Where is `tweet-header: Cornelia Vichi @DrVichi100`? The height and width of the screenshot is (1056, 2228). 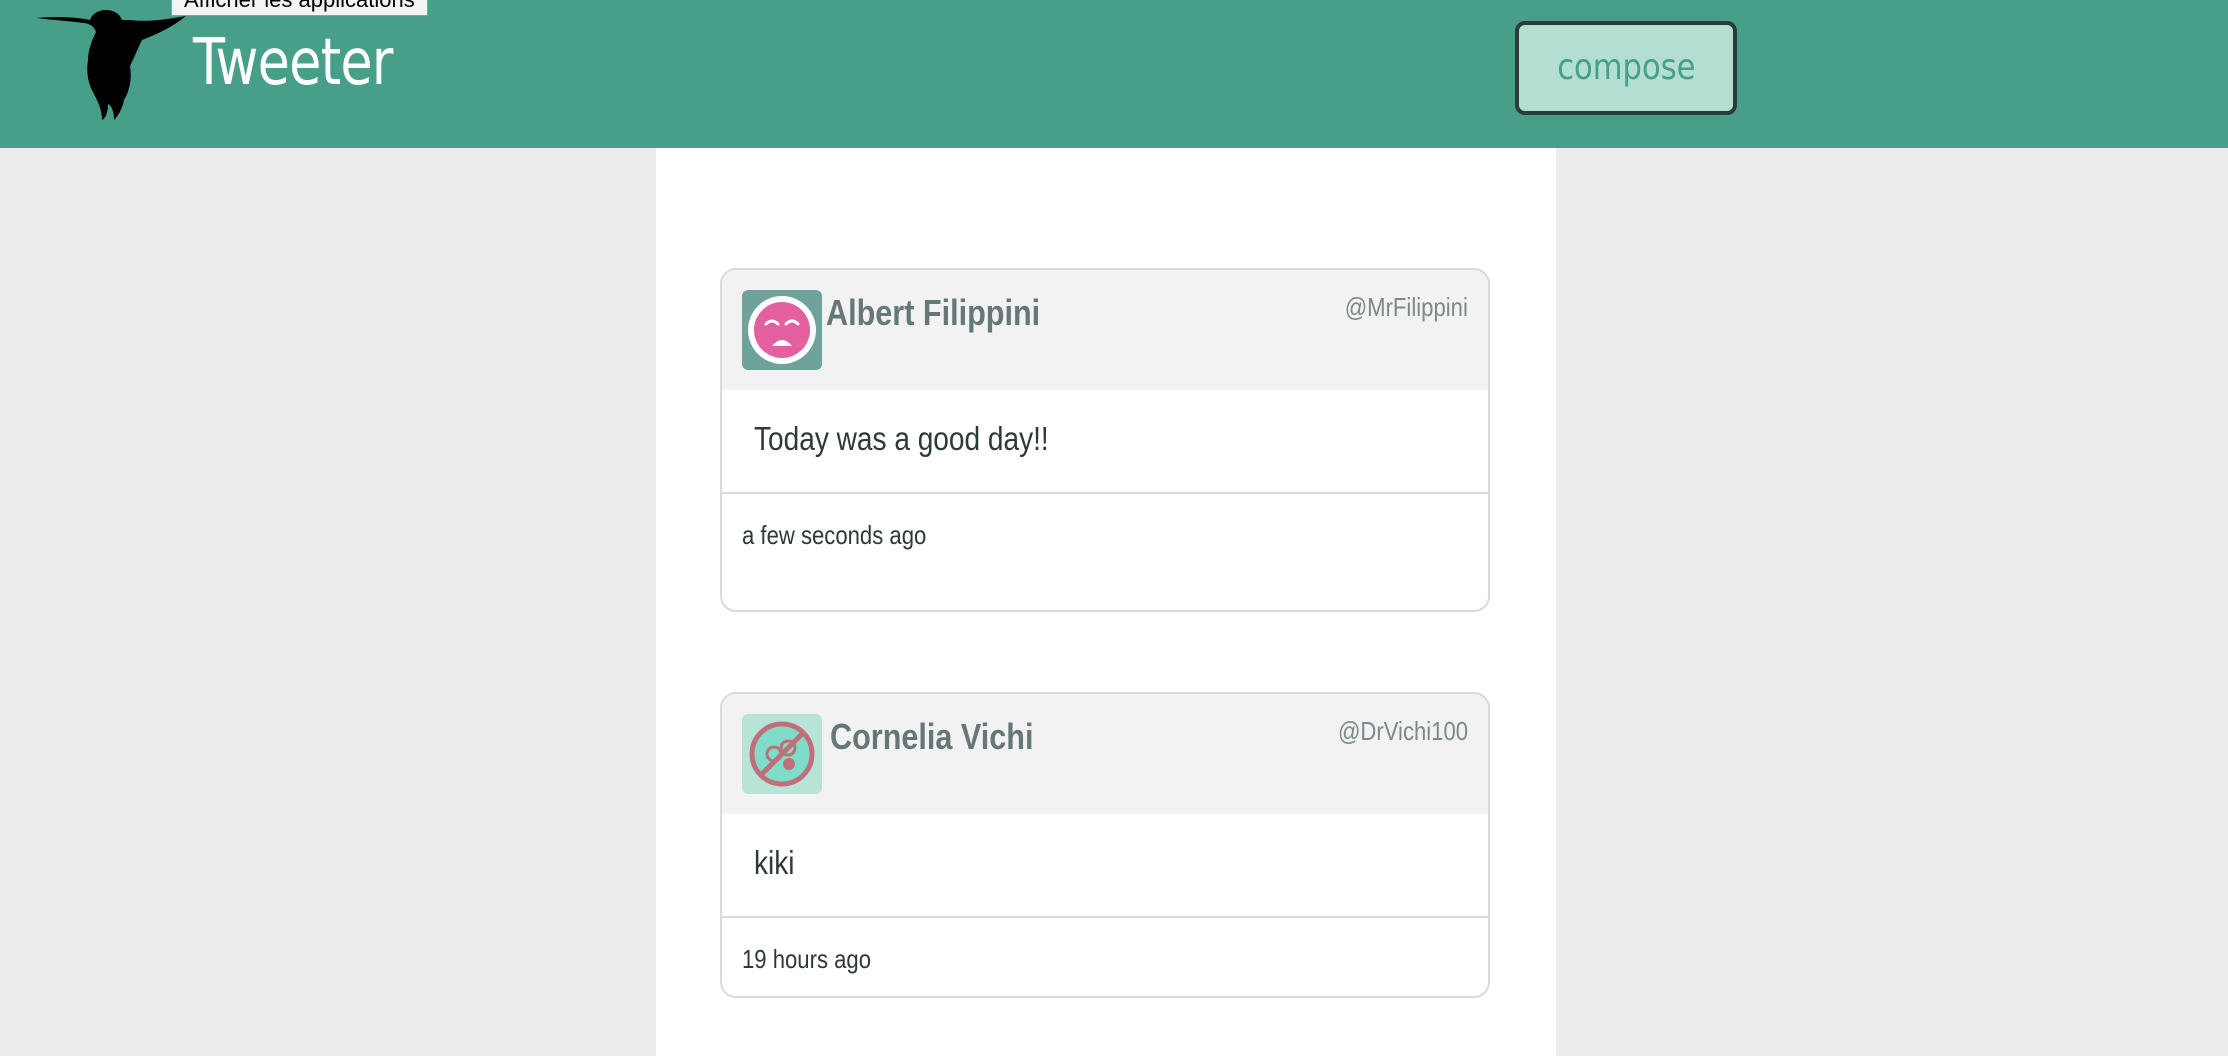 tweet-header: Cornelia Vichi @DrVichi100 is located at coordinates (1105, 754).